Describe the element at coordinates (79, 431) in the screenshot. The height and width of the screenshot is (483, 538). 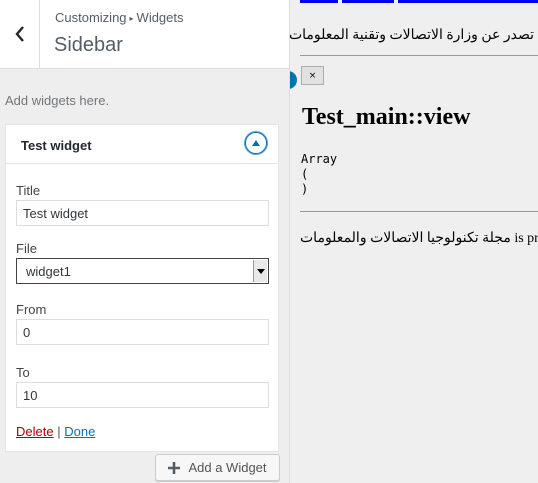
I see `done-link: Done` at that location.